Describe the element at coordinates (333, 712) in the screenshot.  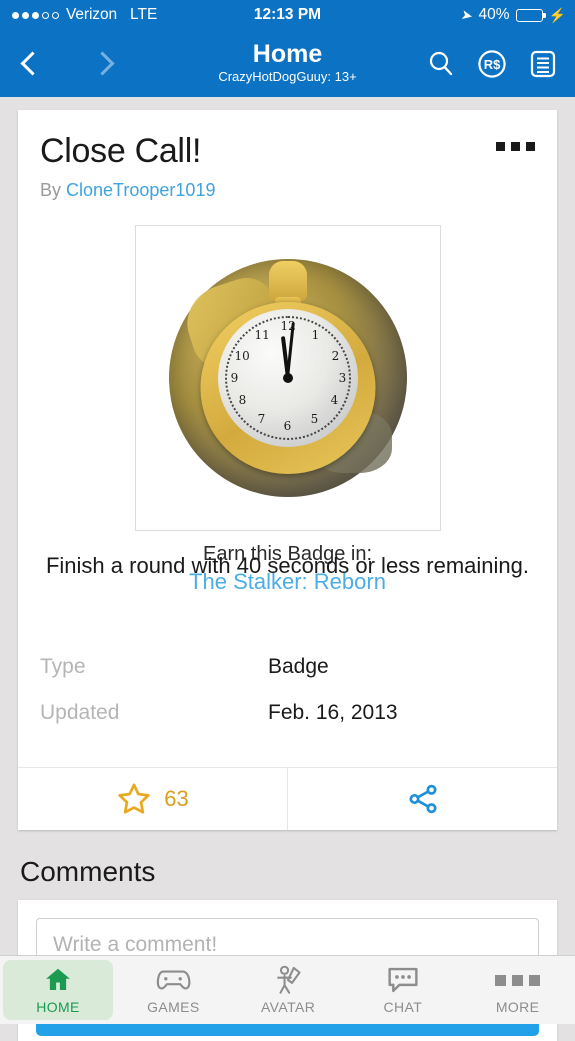
I see `detail-value: Feb. 16, 2013` at that location.